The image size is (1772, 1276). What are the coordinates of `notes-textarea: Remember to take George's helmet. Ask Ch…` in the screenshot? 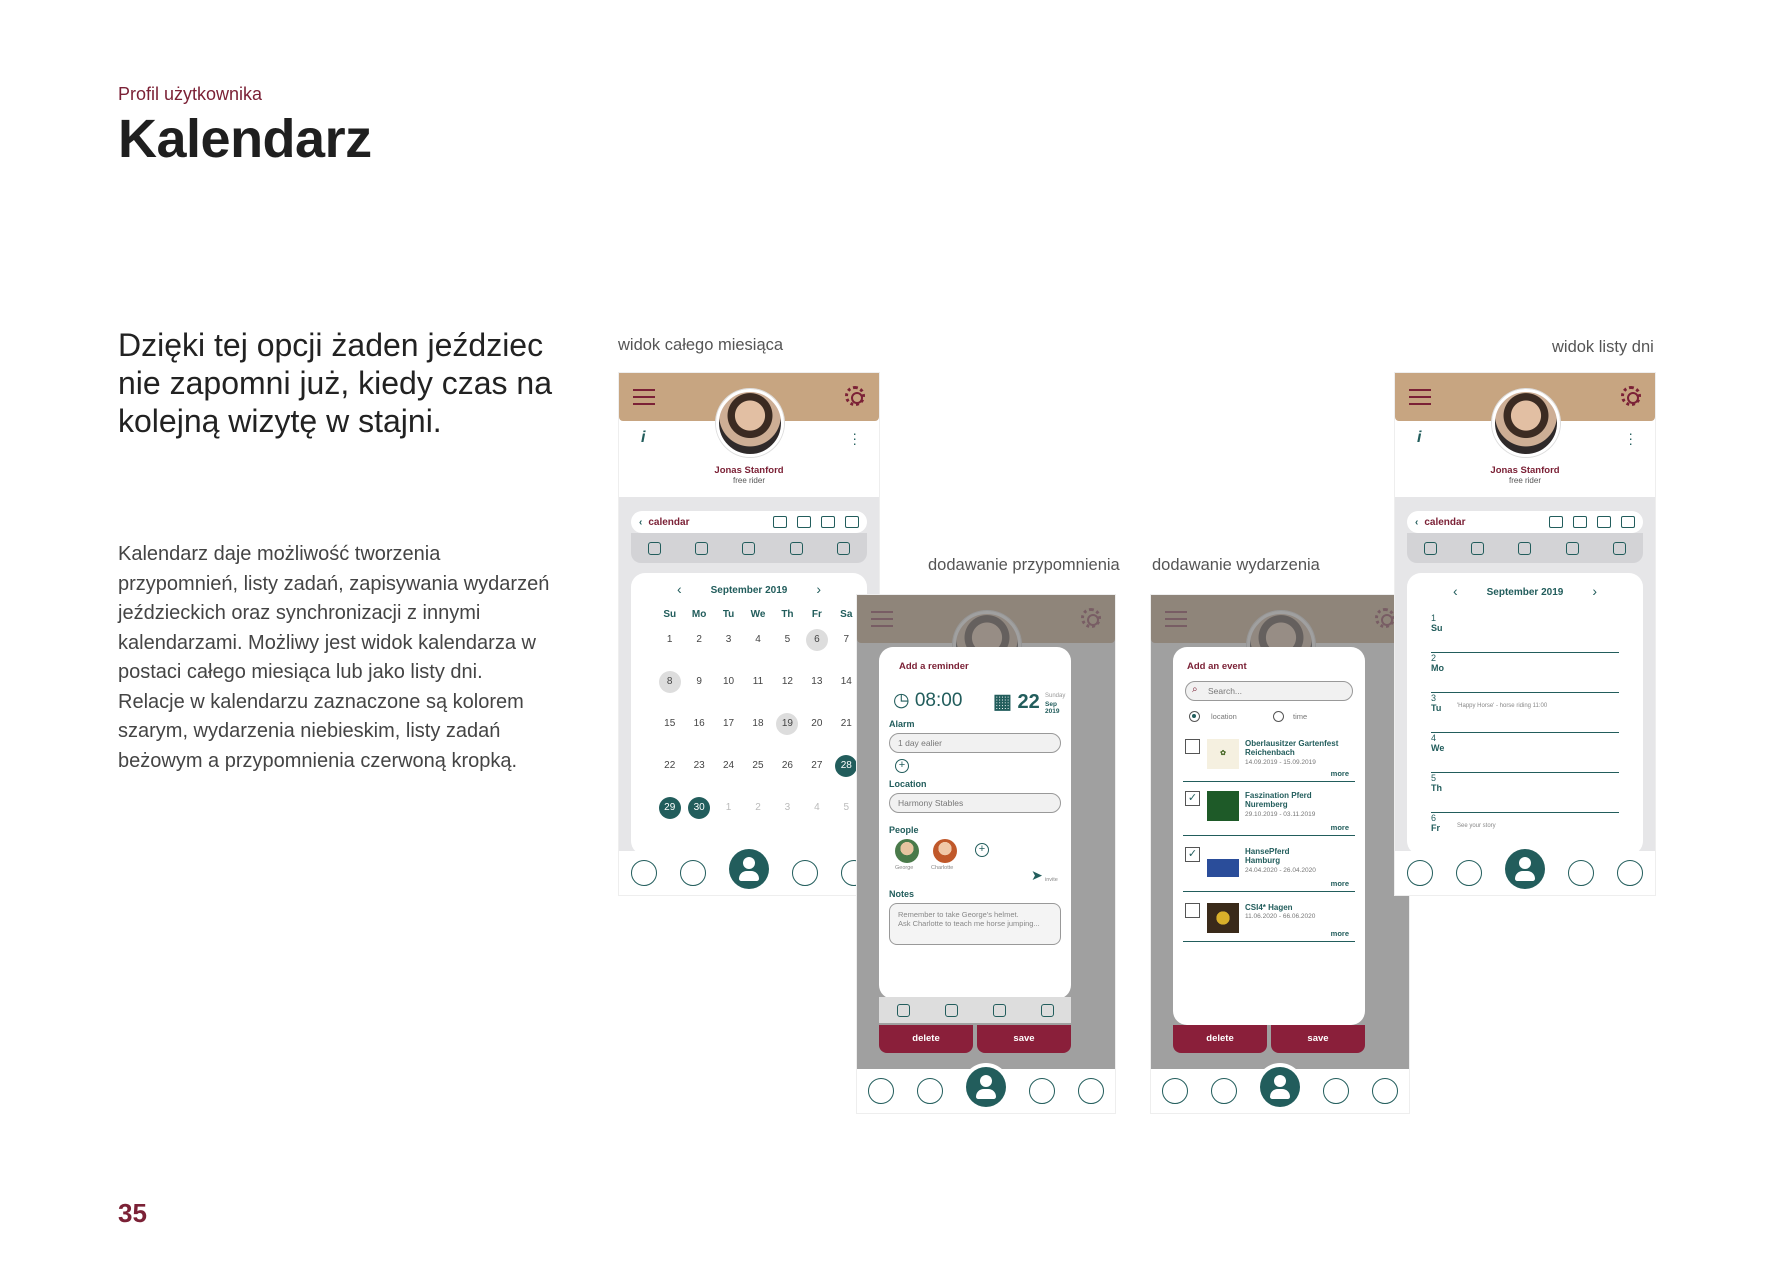 It's located at (975, 924).